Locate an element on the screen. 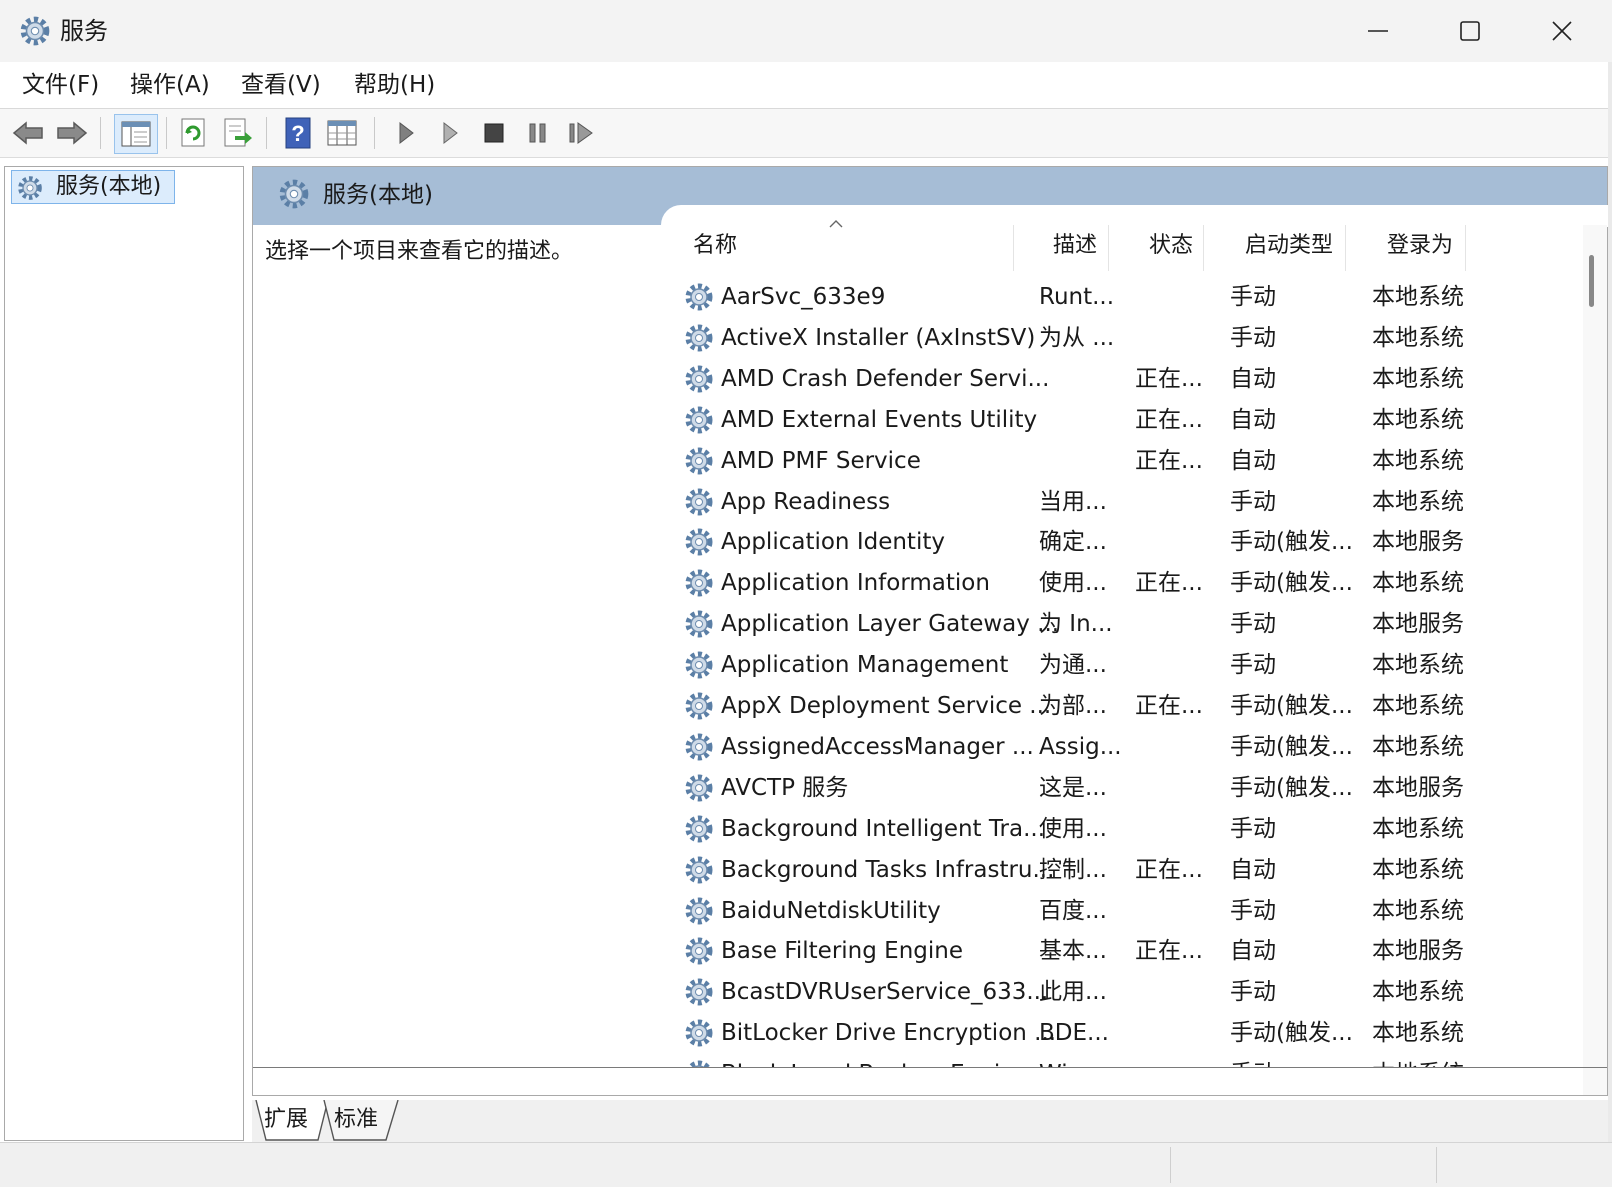 Image resolution: width=1612 pixels, height=1187 pixels. pause-service-icon is located at coordinates (537, 133).